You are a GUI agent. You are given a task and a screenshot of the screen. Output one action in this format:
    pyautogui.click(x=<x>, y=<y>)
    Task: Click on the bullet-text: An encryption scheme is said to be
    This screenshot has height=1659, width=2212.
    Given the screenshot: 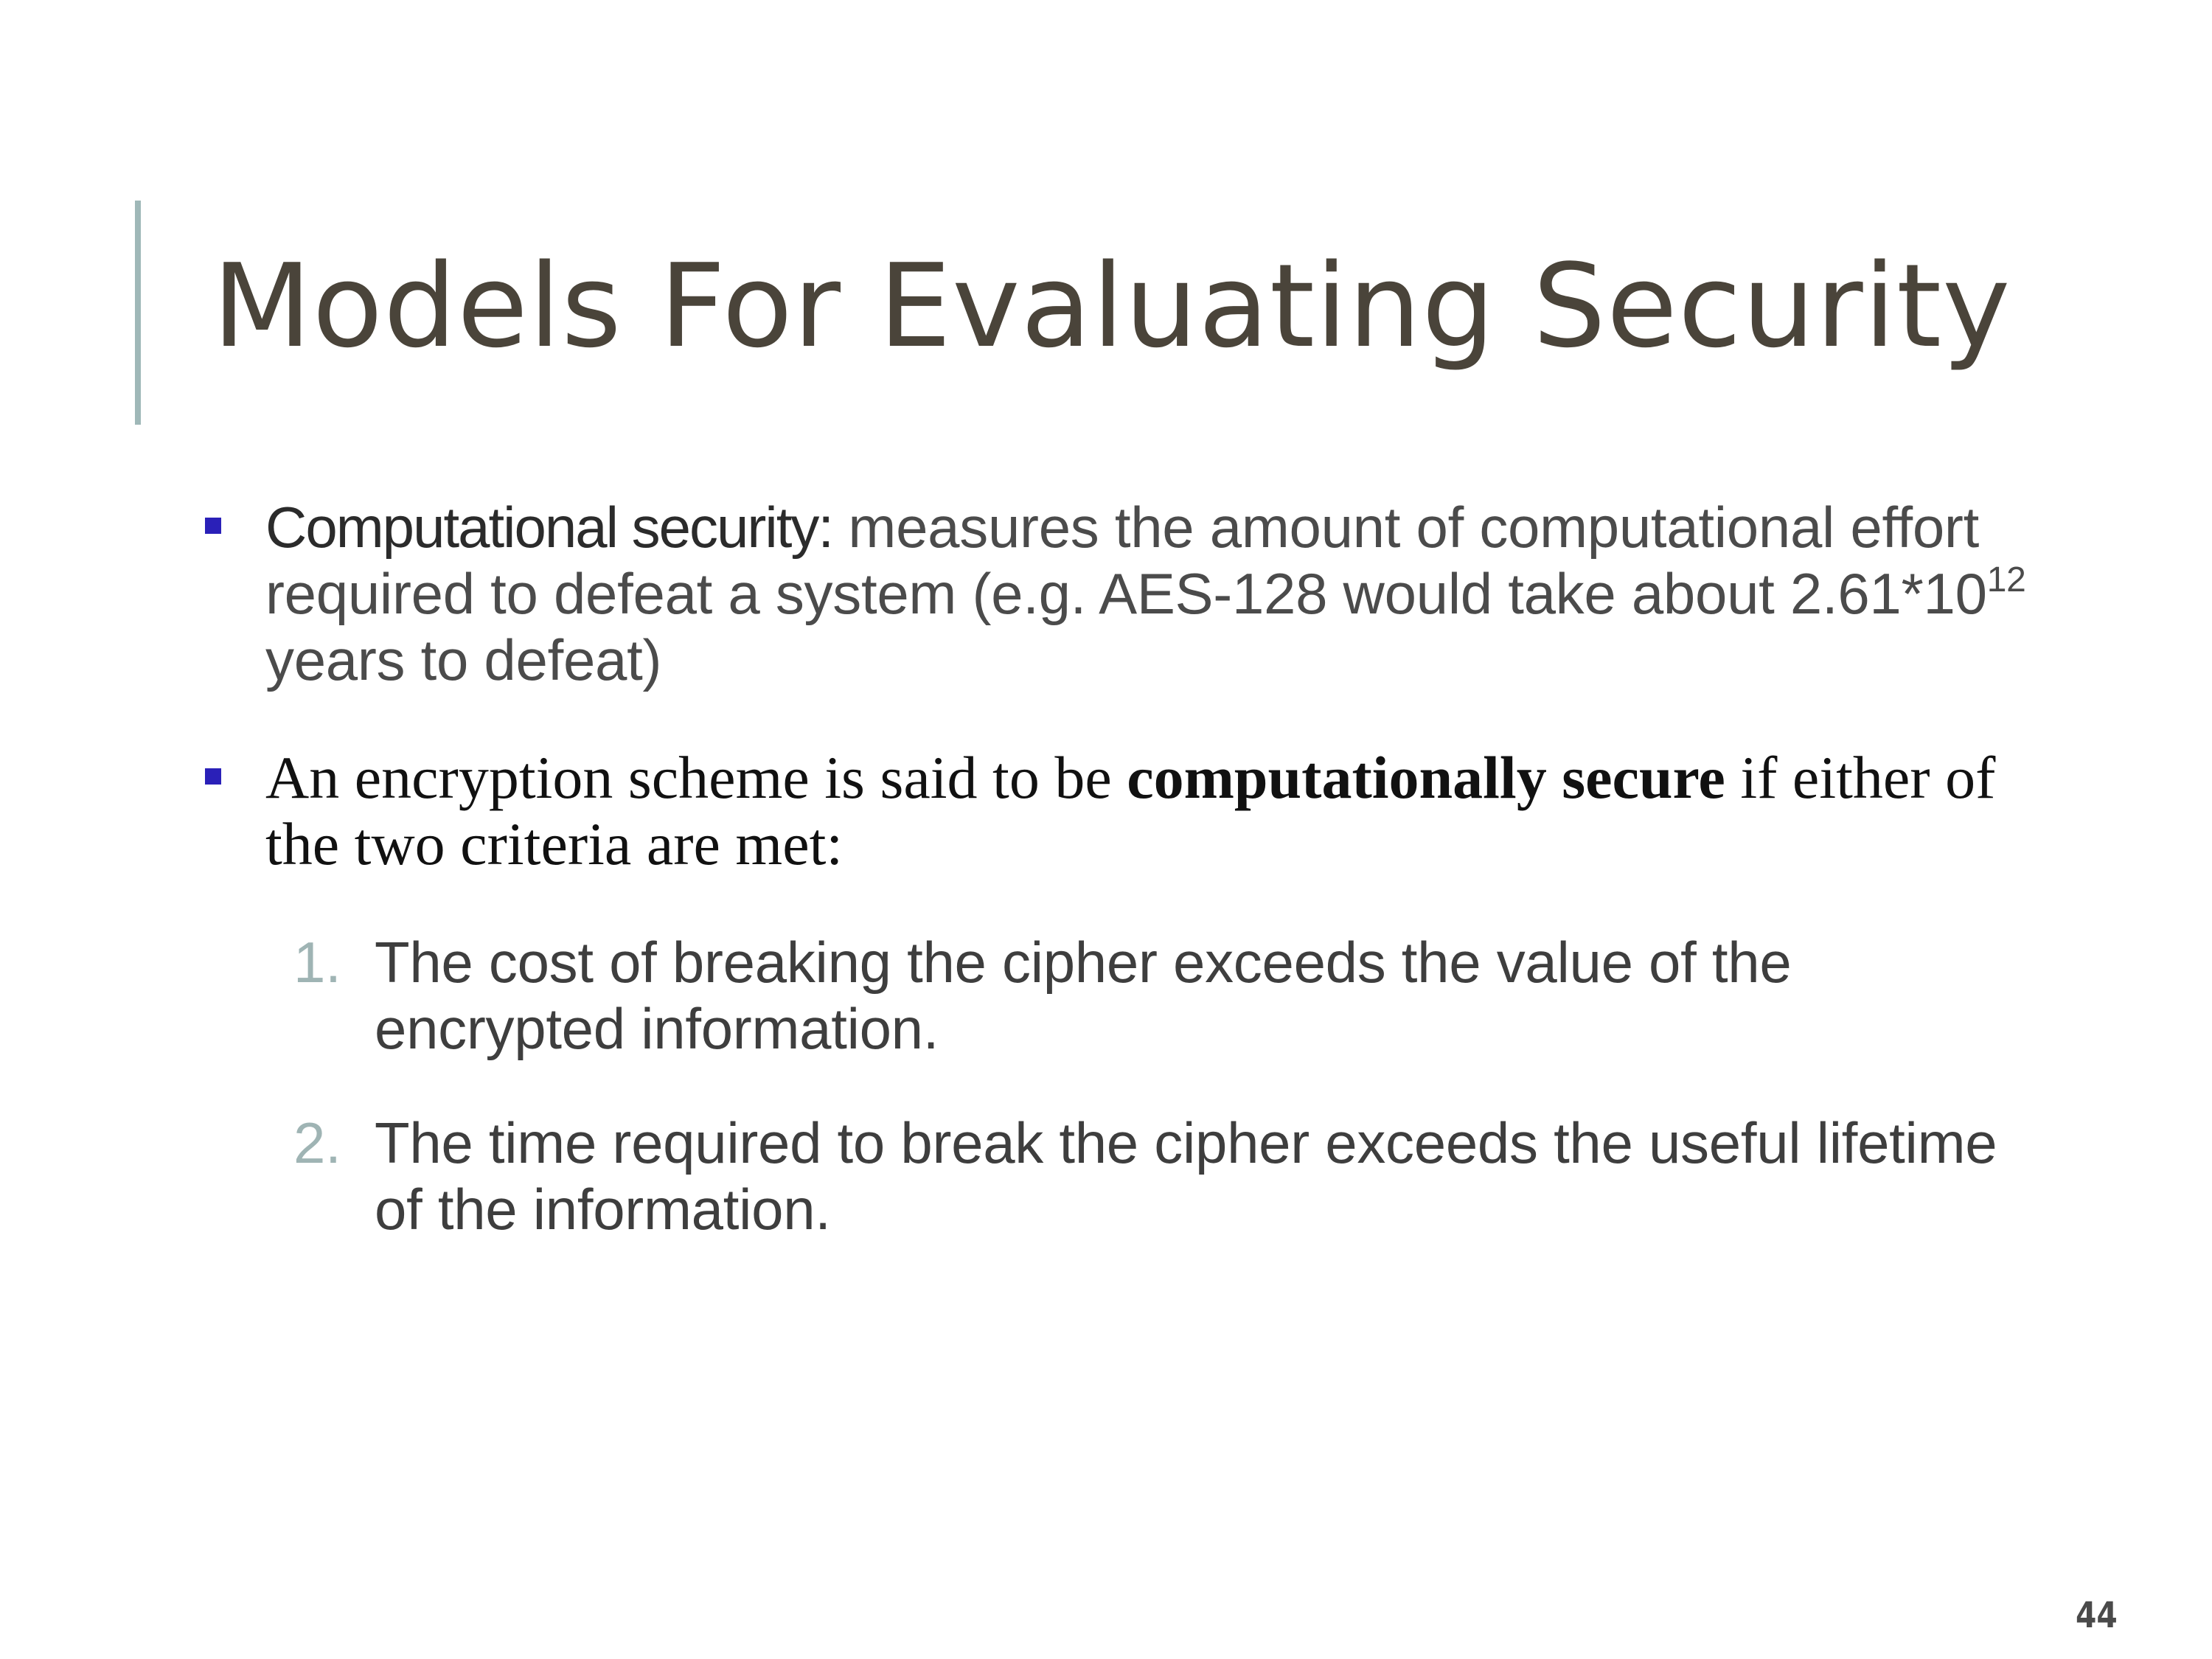 What is the action you would take?
    pyautogui.click(x=696, y=777)
    